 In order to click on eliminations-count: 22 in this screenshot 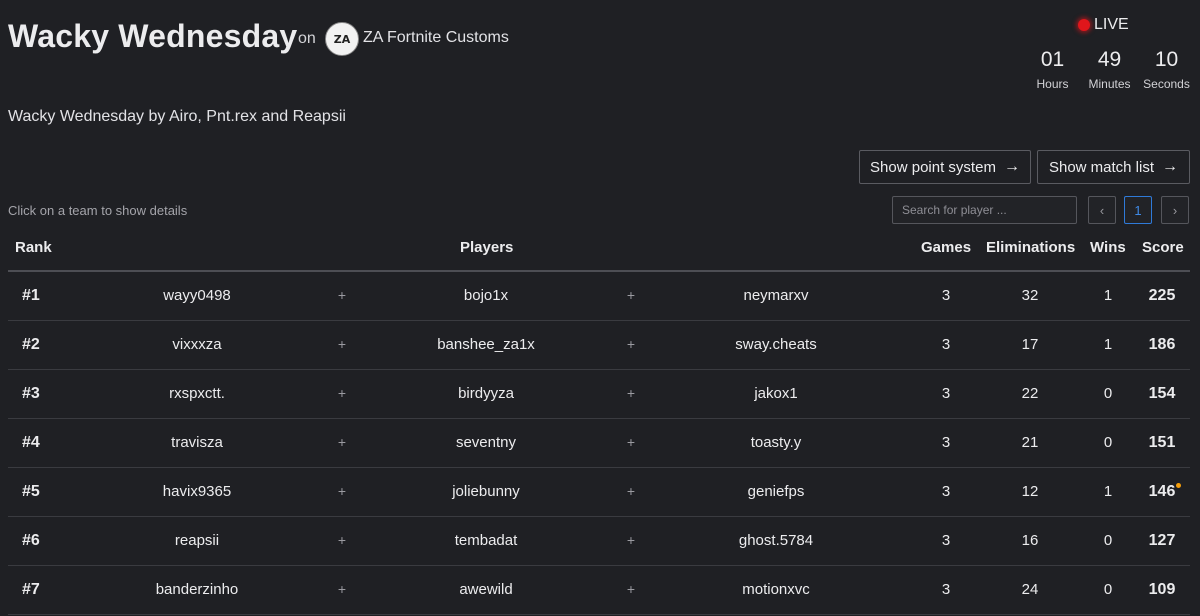, I will do `click(1030, 393)`.